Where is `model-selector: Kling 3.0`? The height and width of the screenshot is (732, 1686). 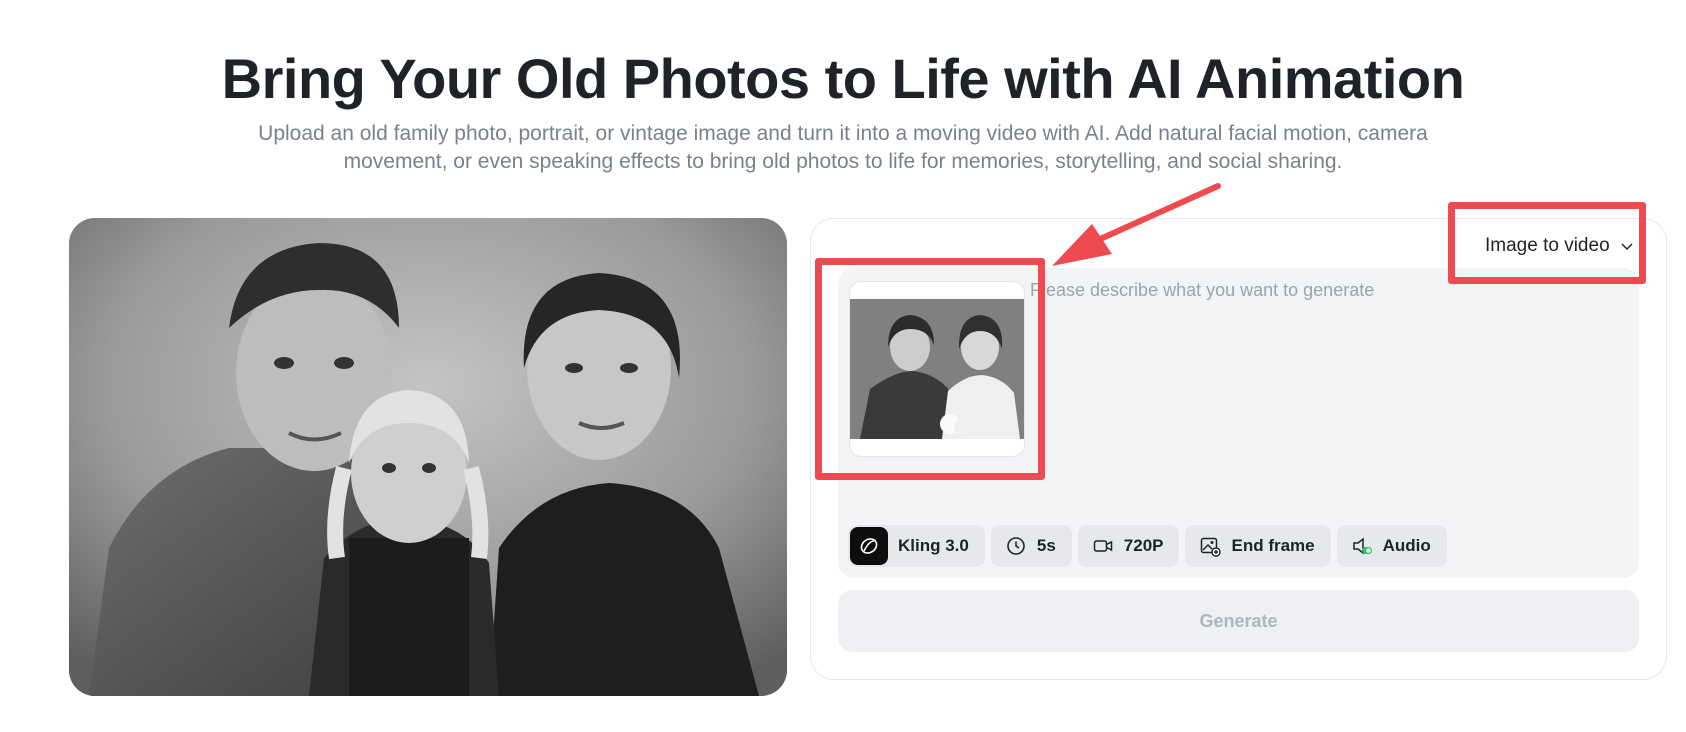
model-selector: Kling 3.0 is located at coordinates (916, 546).